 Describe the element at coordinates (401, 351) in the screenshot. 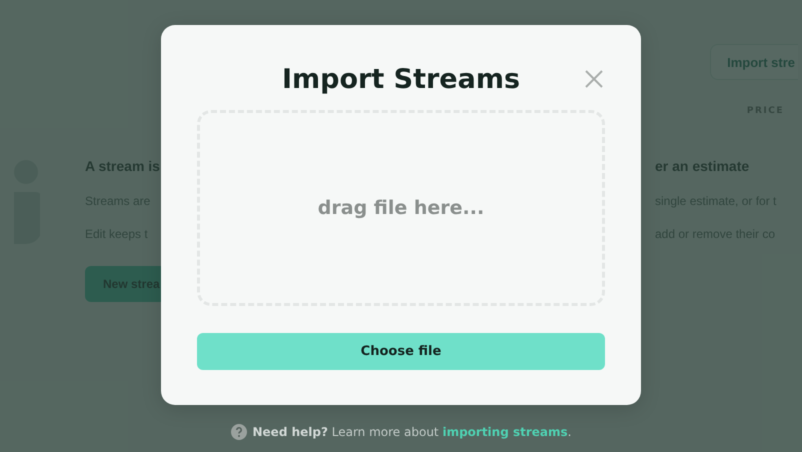

I see `choose-file-button: Choose file` at that location.